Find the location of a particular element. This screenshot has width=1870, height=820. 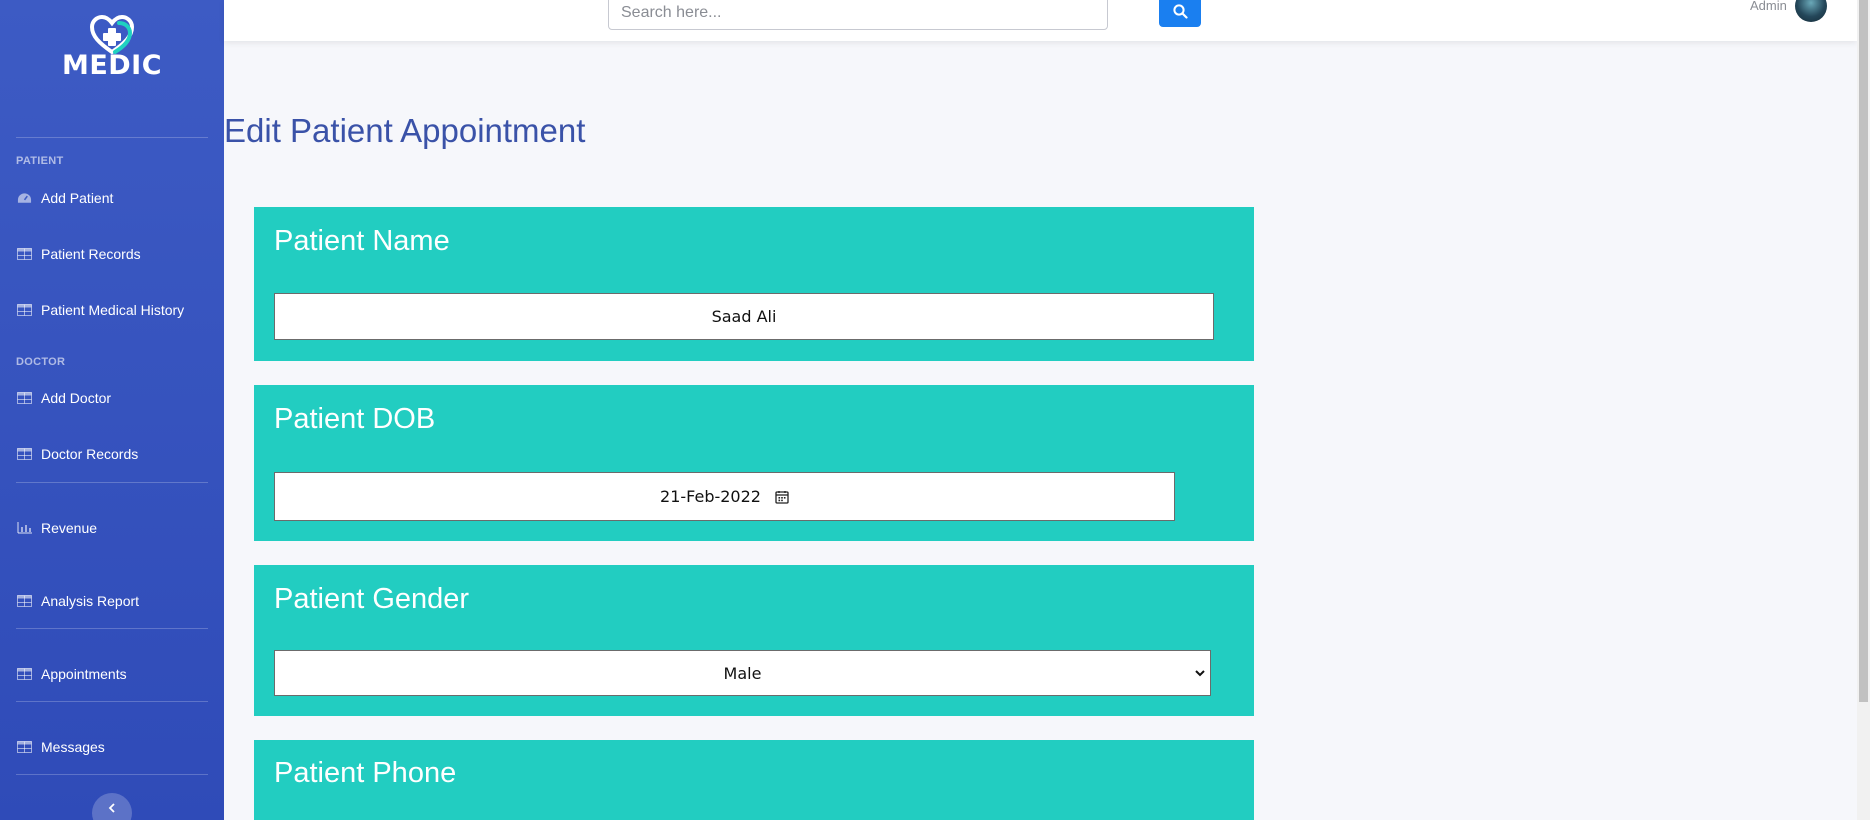

sidebar-item-label: Add Patient is located at coordinates (77, 198).